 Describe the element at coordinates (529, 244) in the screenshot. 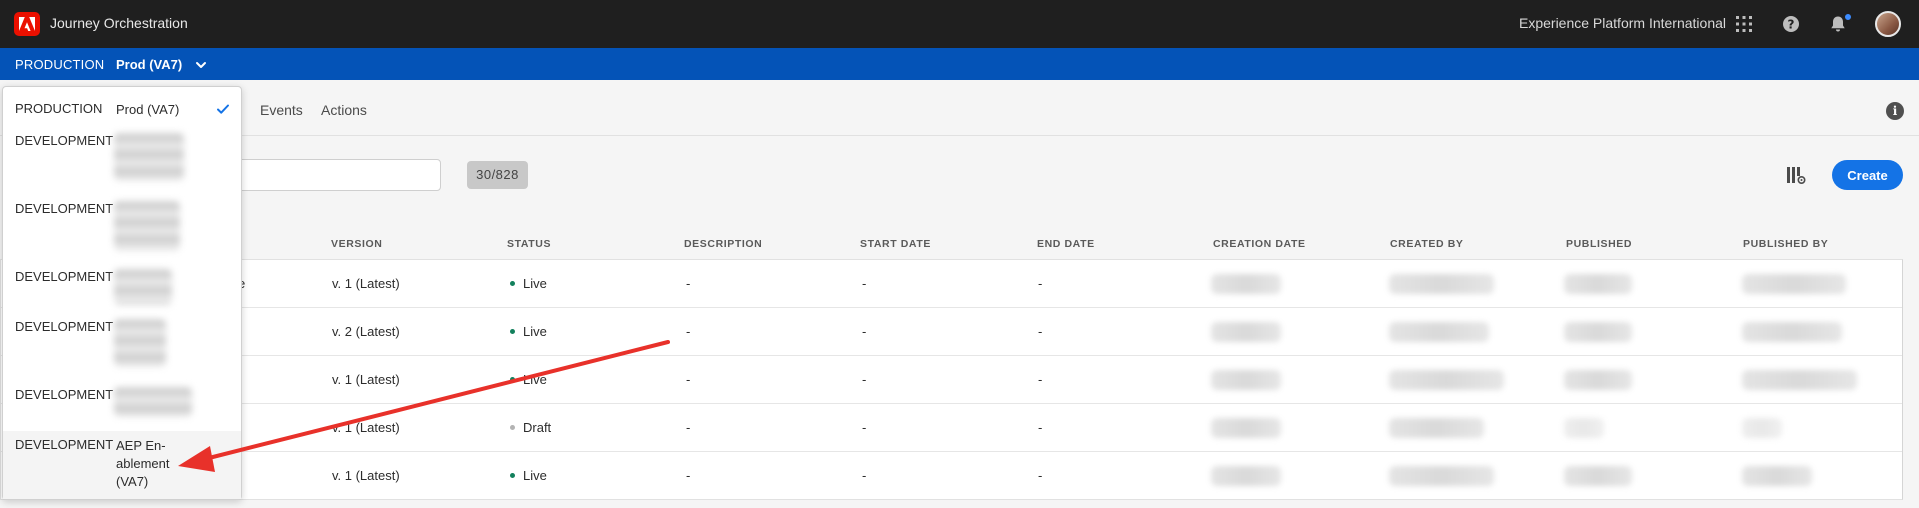

I see `column-header-status: STATUS` at that location.